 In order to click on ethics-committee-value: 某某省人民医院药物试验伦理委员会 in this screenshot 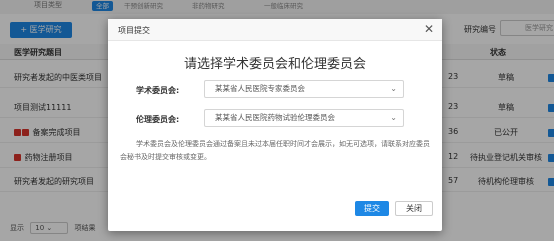, I will do `click(275, 117)`.